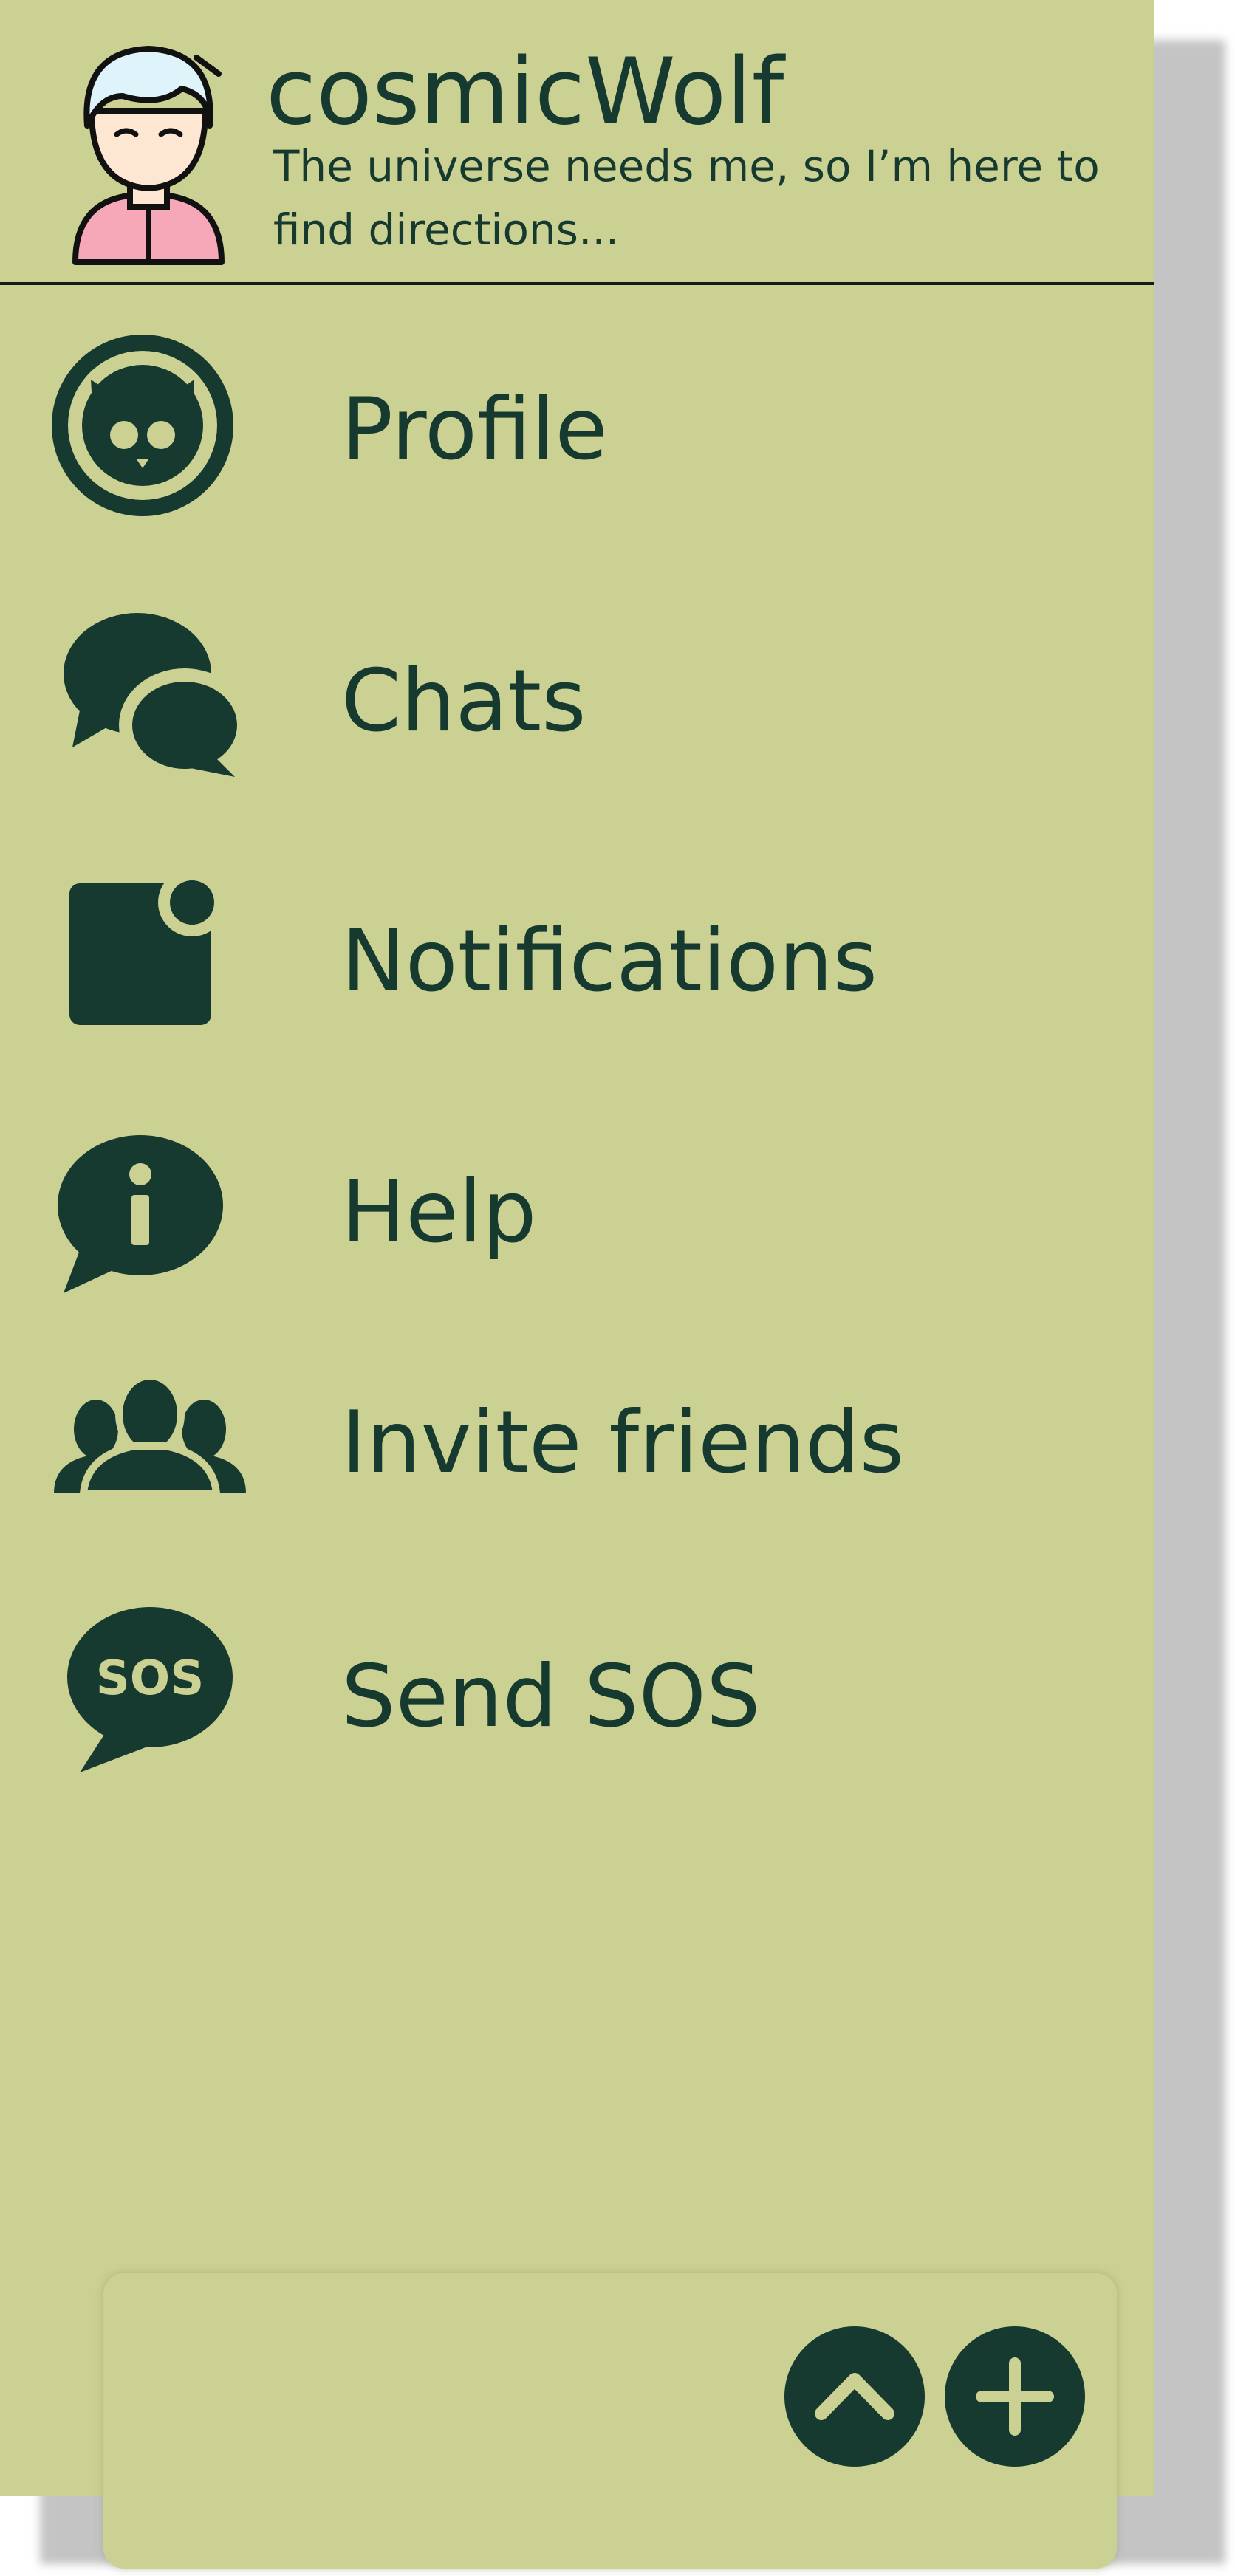 The width and height of the screenshot is (1235, 2576). I want to click on menu-item-profile: Profile, so click(577, 430).